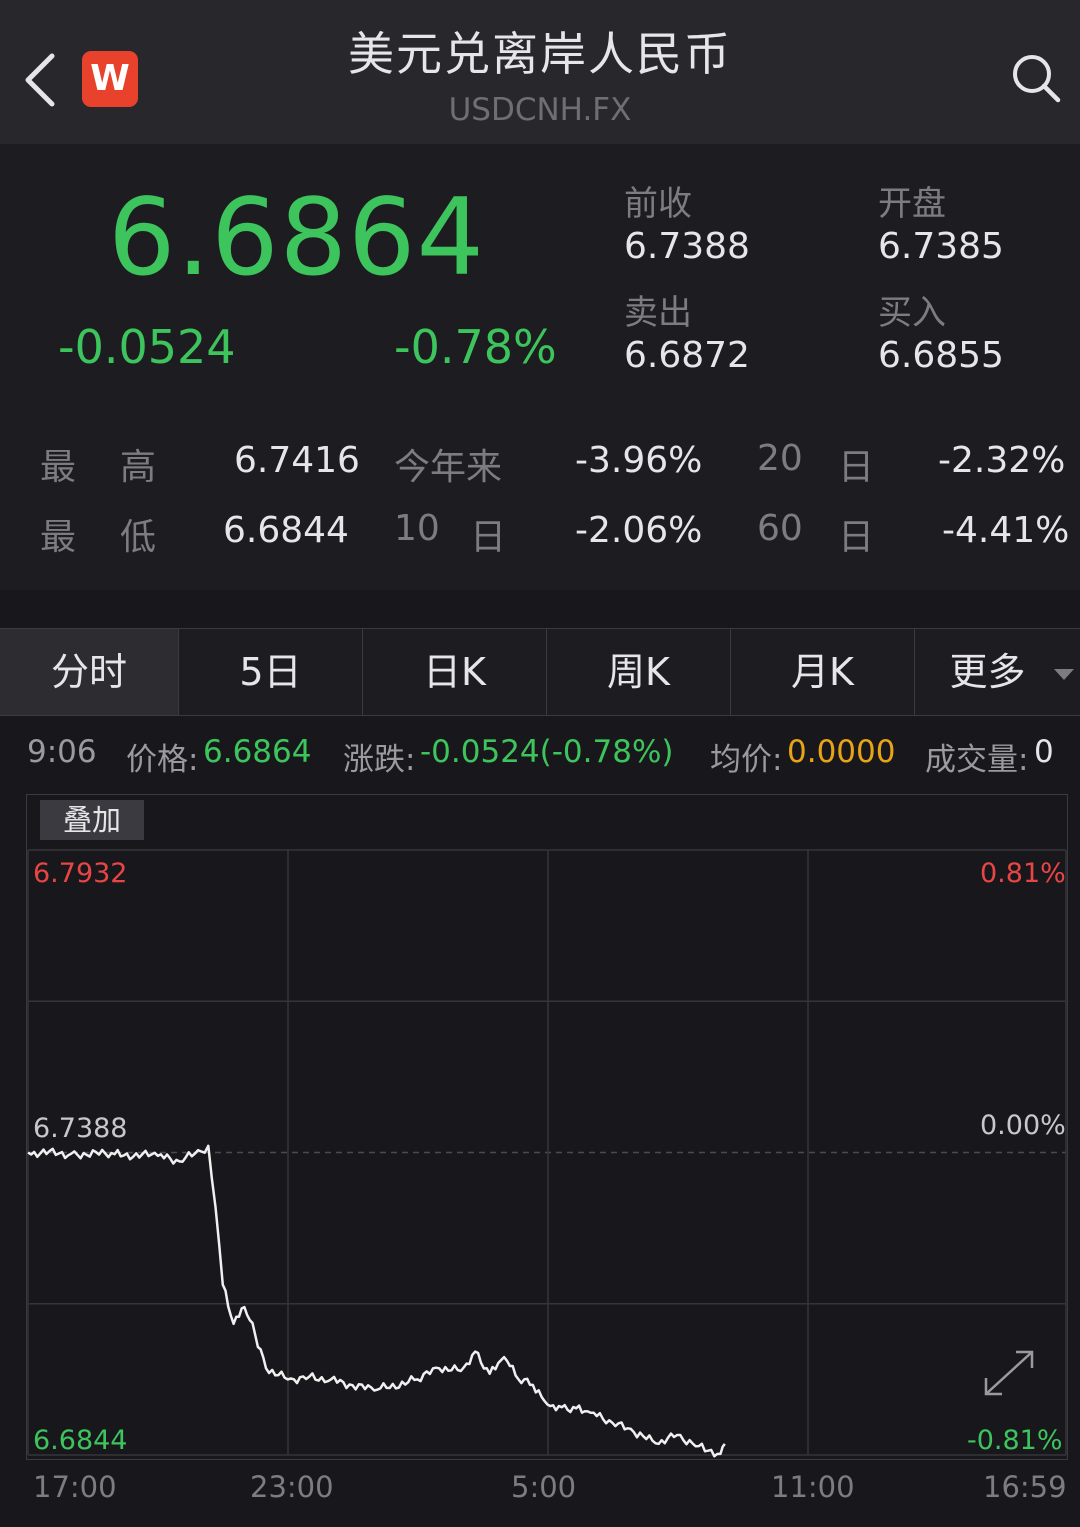  What do you see at coordinates (687, 355) in the screenshot?
I see `ask-value: 6.6872` at bounding box center [687, 355].